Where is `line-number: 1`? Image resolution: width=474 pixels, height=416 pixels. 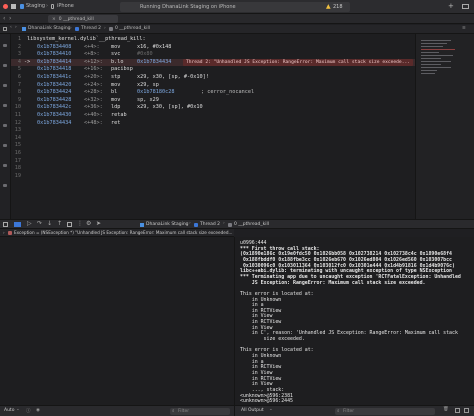 line-number: 1 is located at coordinates (19, 39).